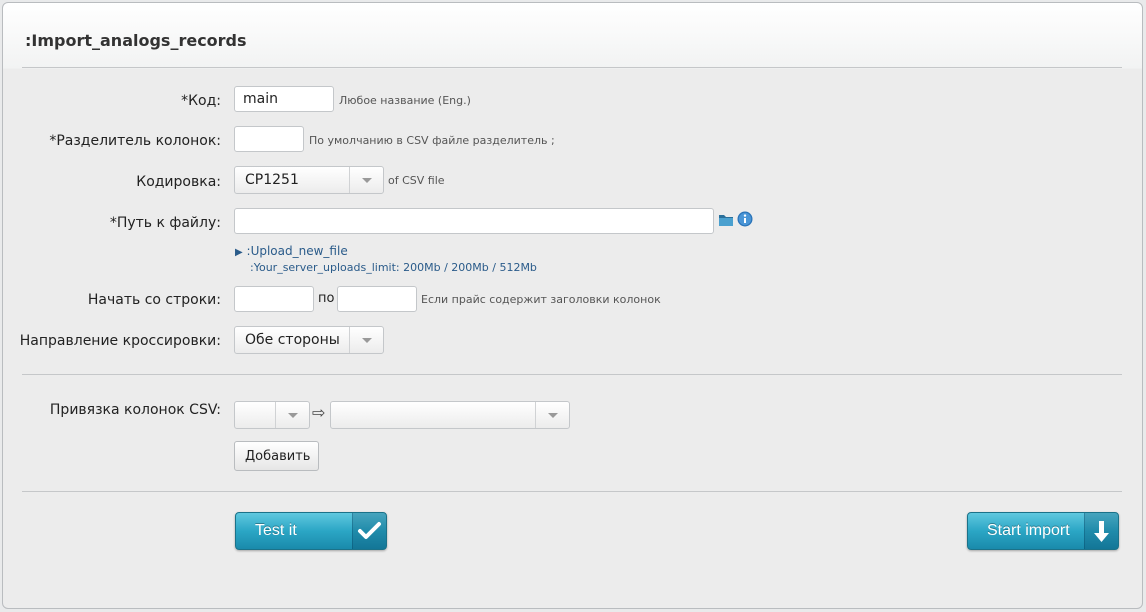 The height and width of the screenshot is (612, 1146). I want to click on start-row-label: Начать со строки:, so click(154, 300).